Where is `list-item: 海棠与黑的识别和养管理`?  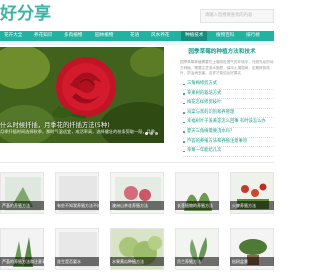
list-item: 海棠与黑的识别和养管理 is located at coordinates (228, 114).